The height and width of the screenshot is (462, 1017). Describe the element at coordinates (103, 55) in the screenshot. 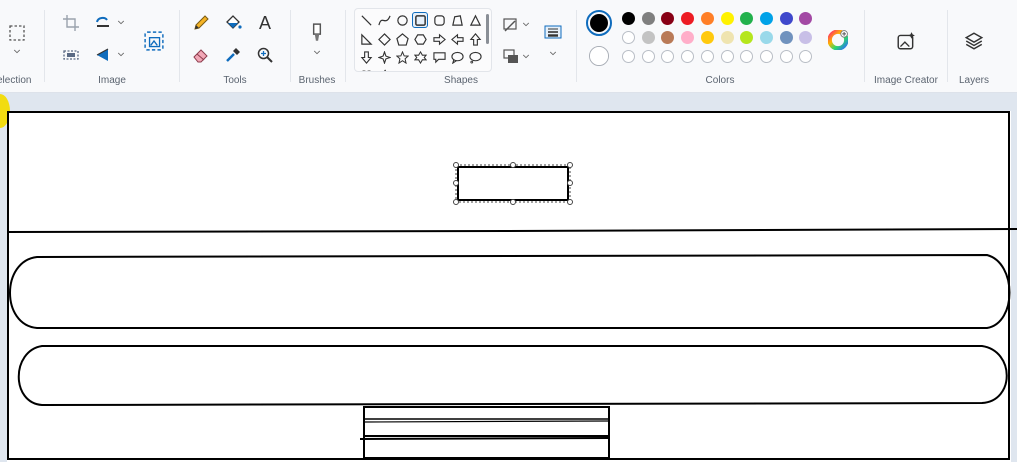

I see `rotate-button` at that location.